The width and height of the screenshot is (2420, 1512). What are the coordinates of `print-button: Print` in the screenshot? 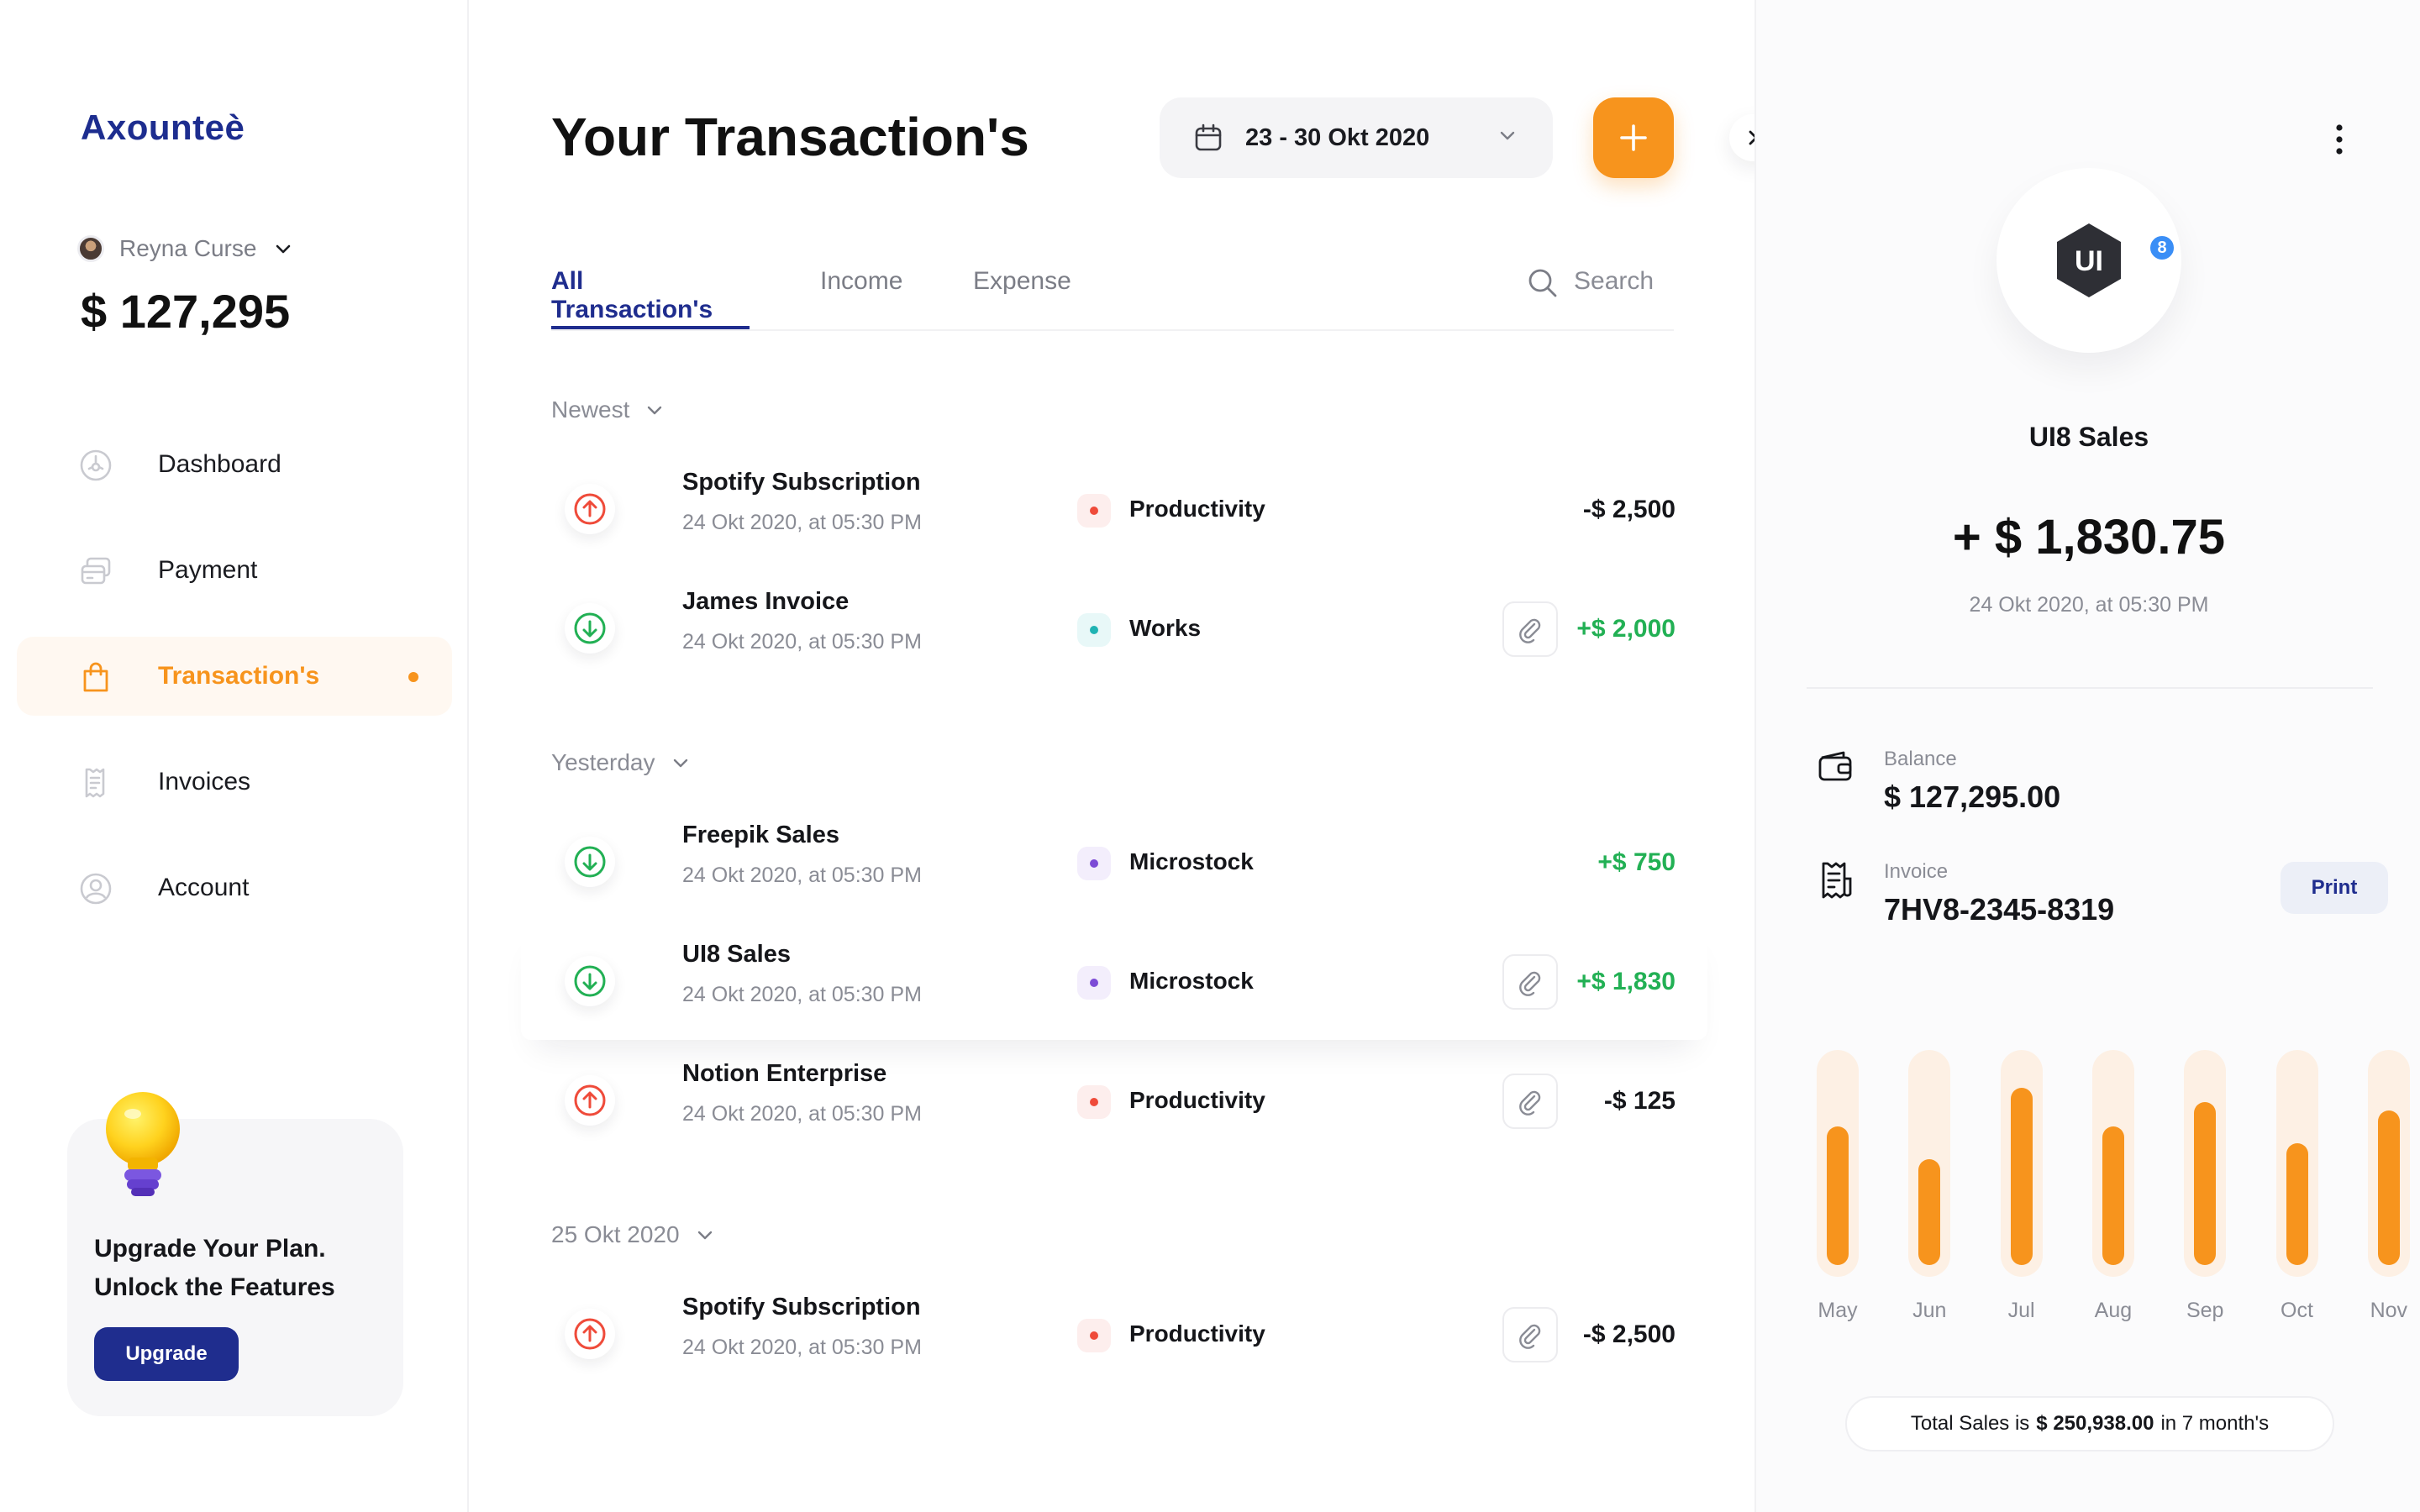 It's located at (2334, 888).